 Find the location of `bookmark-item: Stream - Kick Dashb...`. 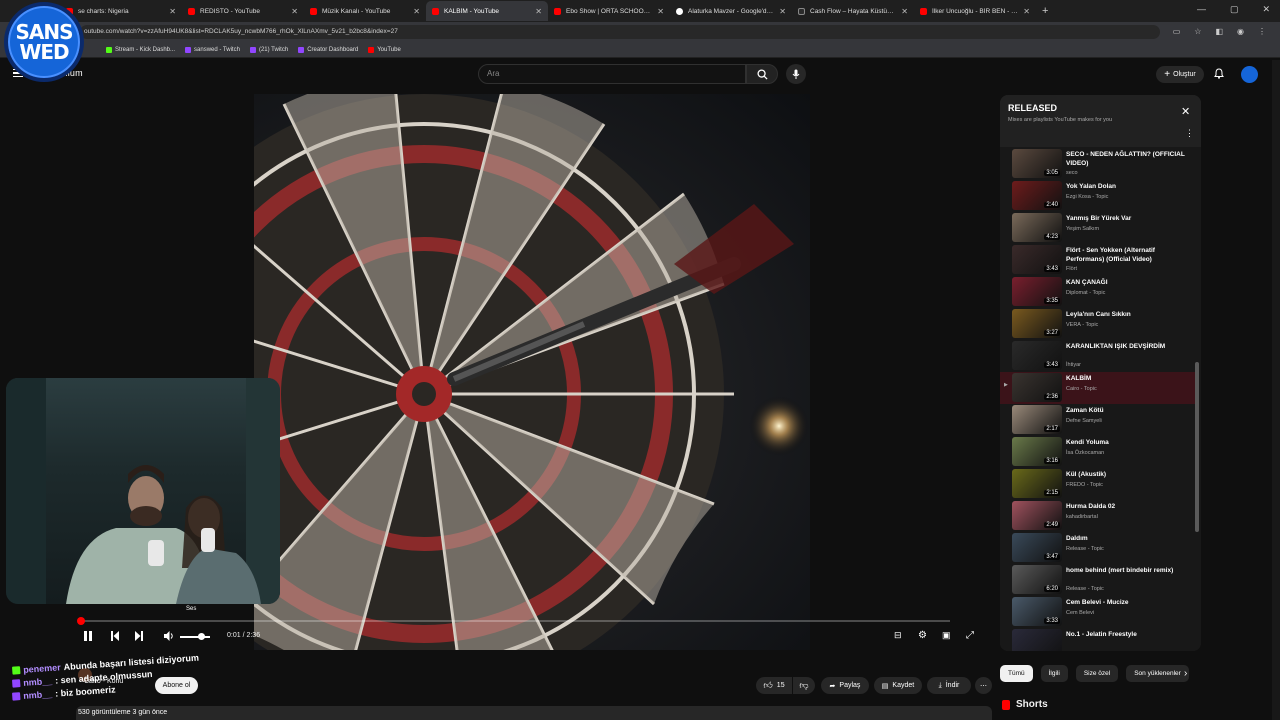

bookmark-item: Stream - Kick Dashb... is located at coordinates (140, 49).